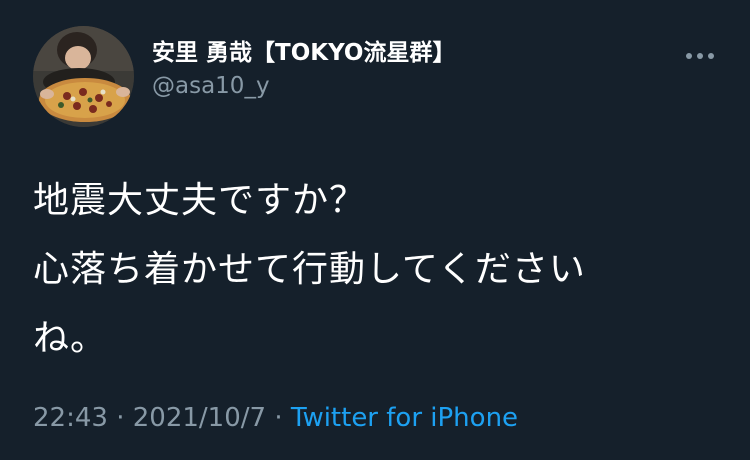 This screenshot has width=750, height=460. I want to click on author-display-name: 安里 勇哉【TOKYO流星群】, so click(303, 53).